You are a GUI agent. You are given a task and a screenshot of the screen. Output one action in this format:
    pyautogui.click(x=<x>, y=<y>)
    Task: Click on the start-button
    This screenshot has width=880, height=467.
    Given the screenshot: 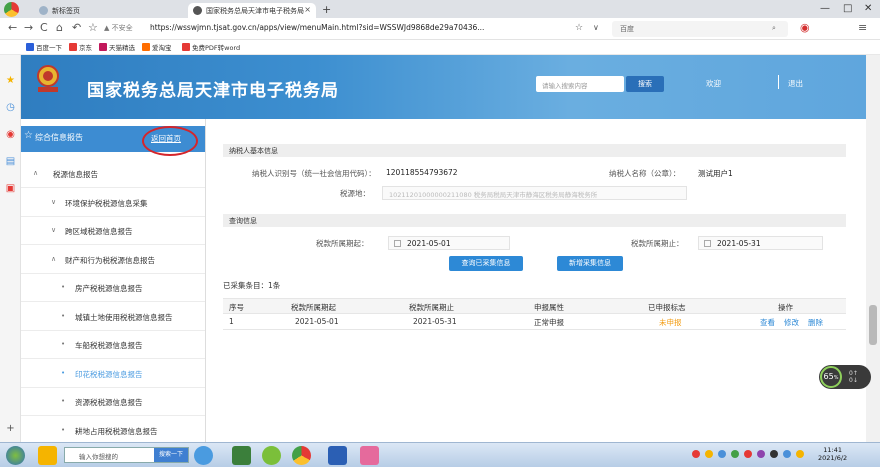 What is the action you would take?
    pyautogui.click(x=15, y=455)
    